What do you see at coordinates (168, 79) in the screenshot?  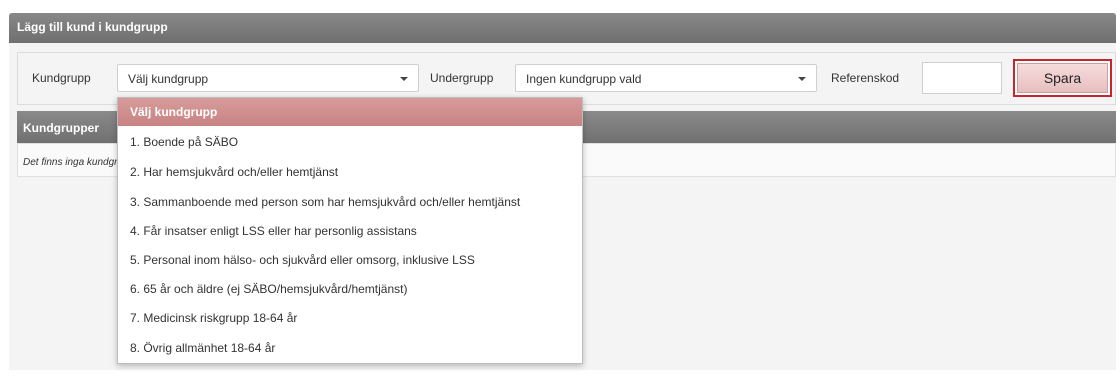 I see `kundgrupp-select-value: Välj kundgrupp` at bounding box center [168, 79].